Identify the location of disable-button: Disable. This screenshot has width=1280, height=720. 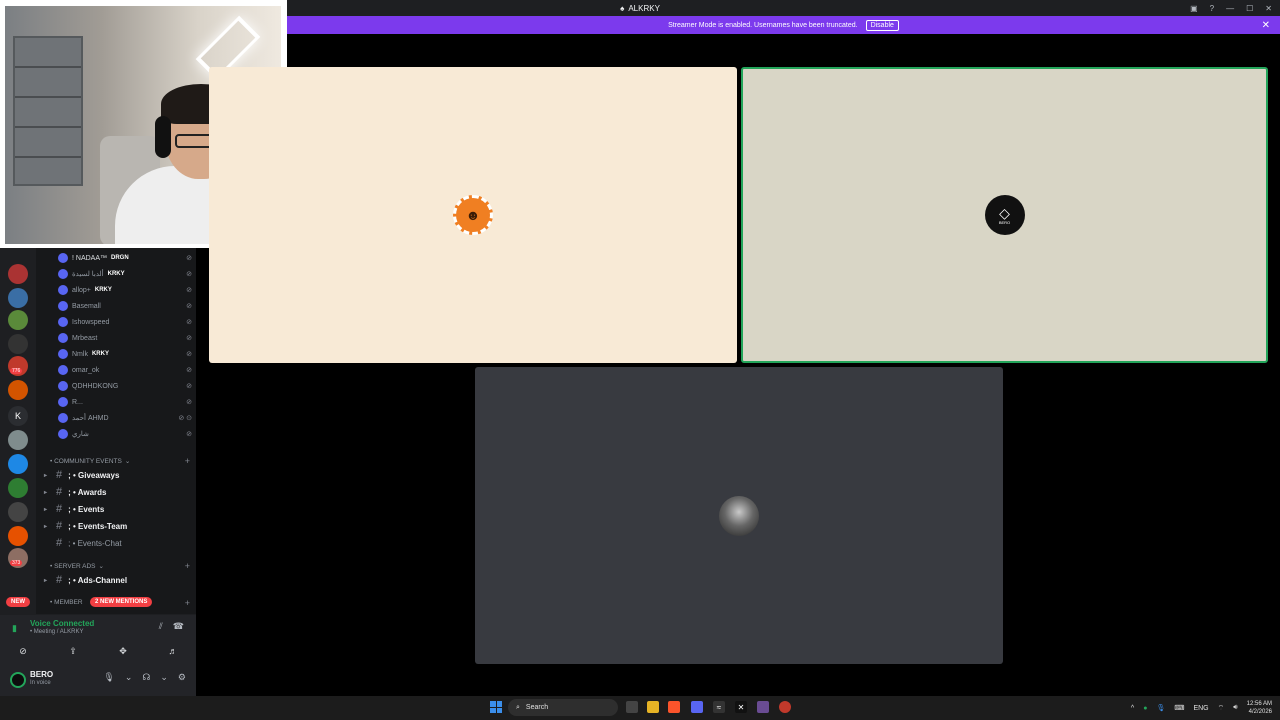
(882, 25).